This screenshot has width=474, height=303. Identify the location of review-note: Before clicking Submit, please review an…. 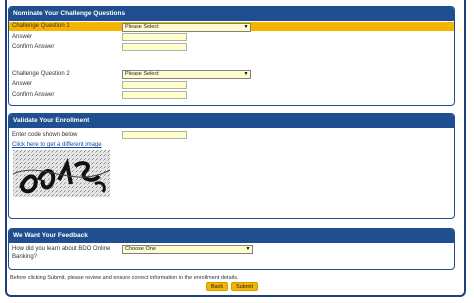
(124, 278).